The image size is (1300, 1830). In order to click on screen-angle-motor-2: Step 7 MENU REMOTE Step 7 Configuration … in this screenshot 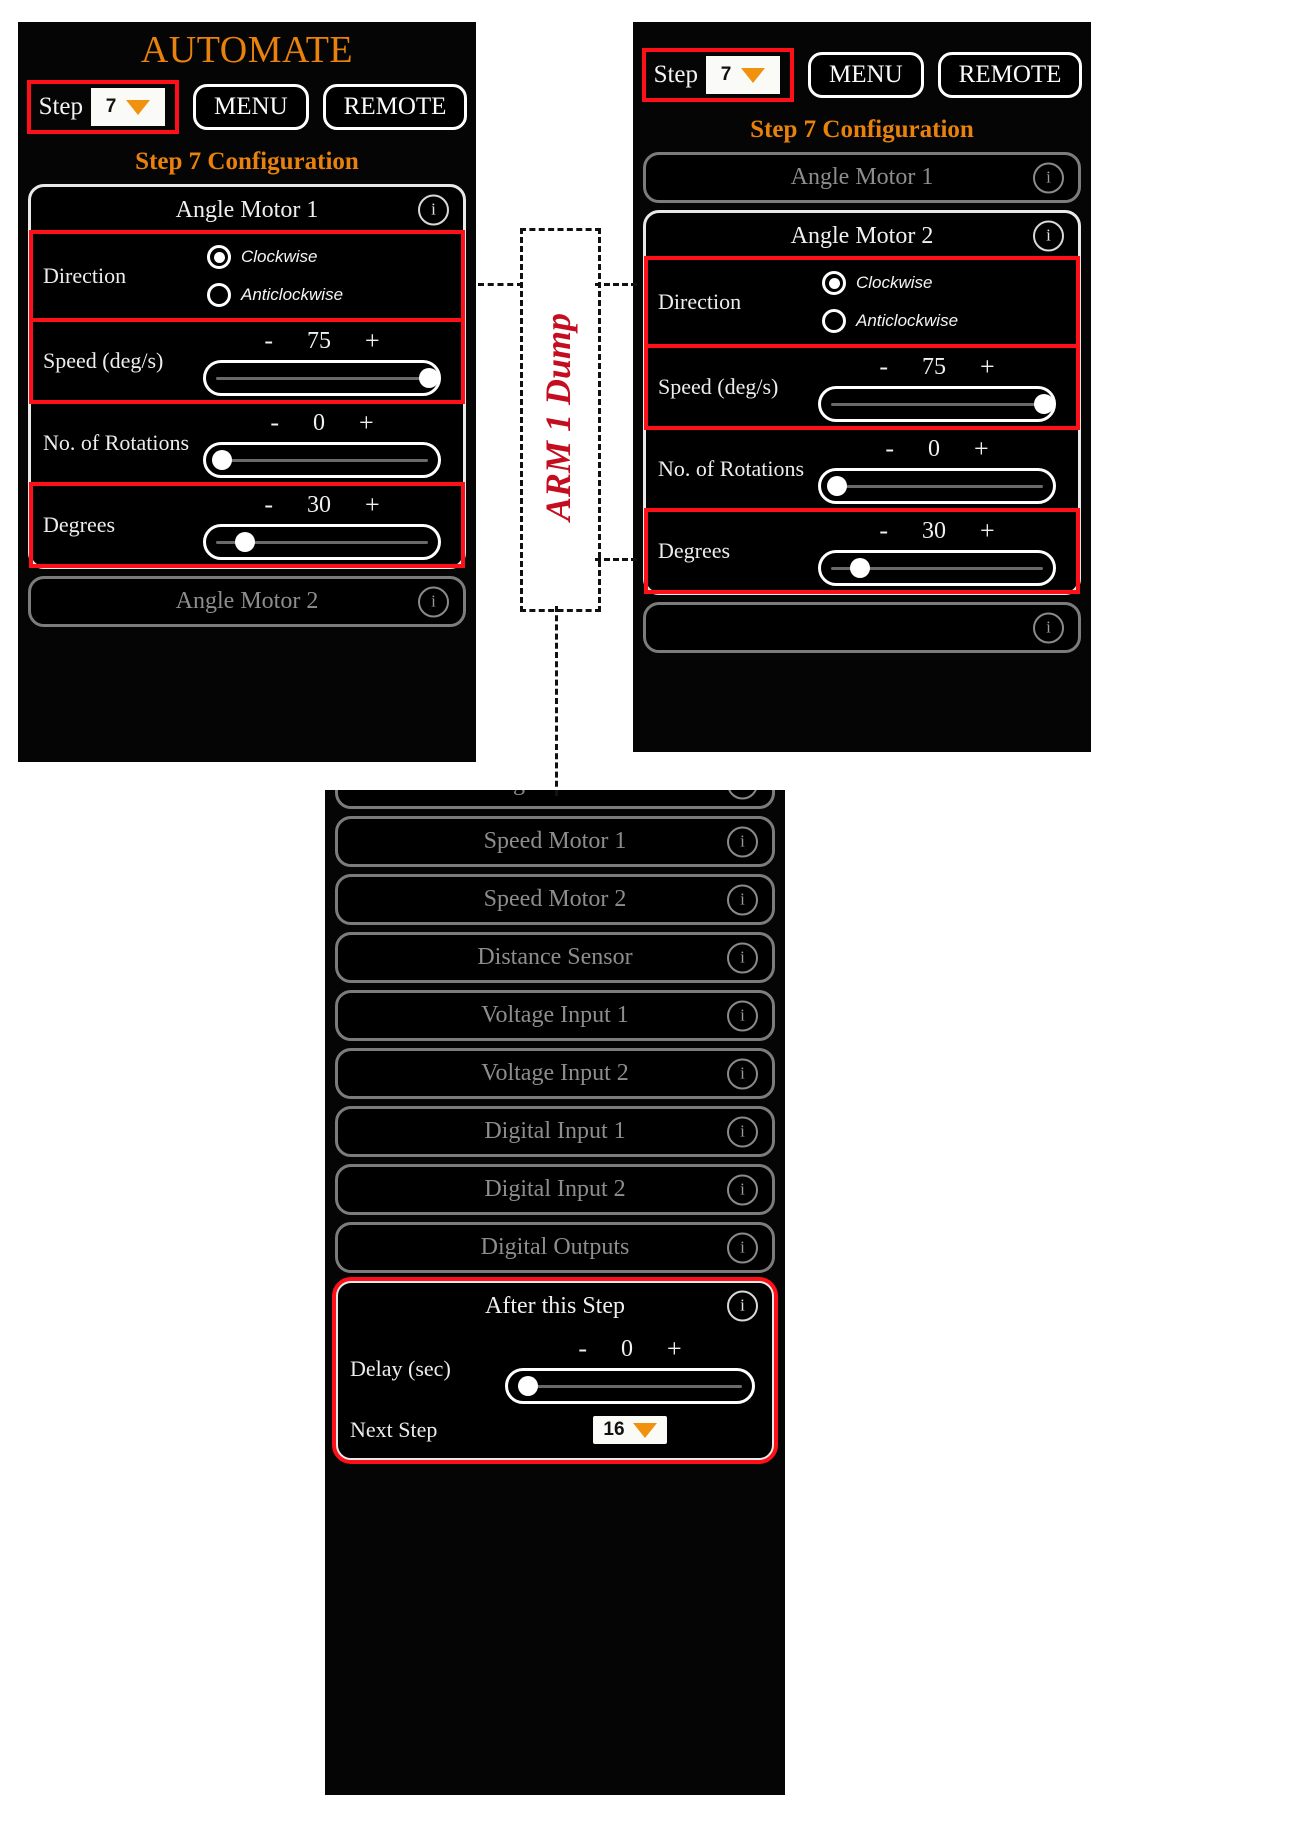, I will do `click(862, 387)`.